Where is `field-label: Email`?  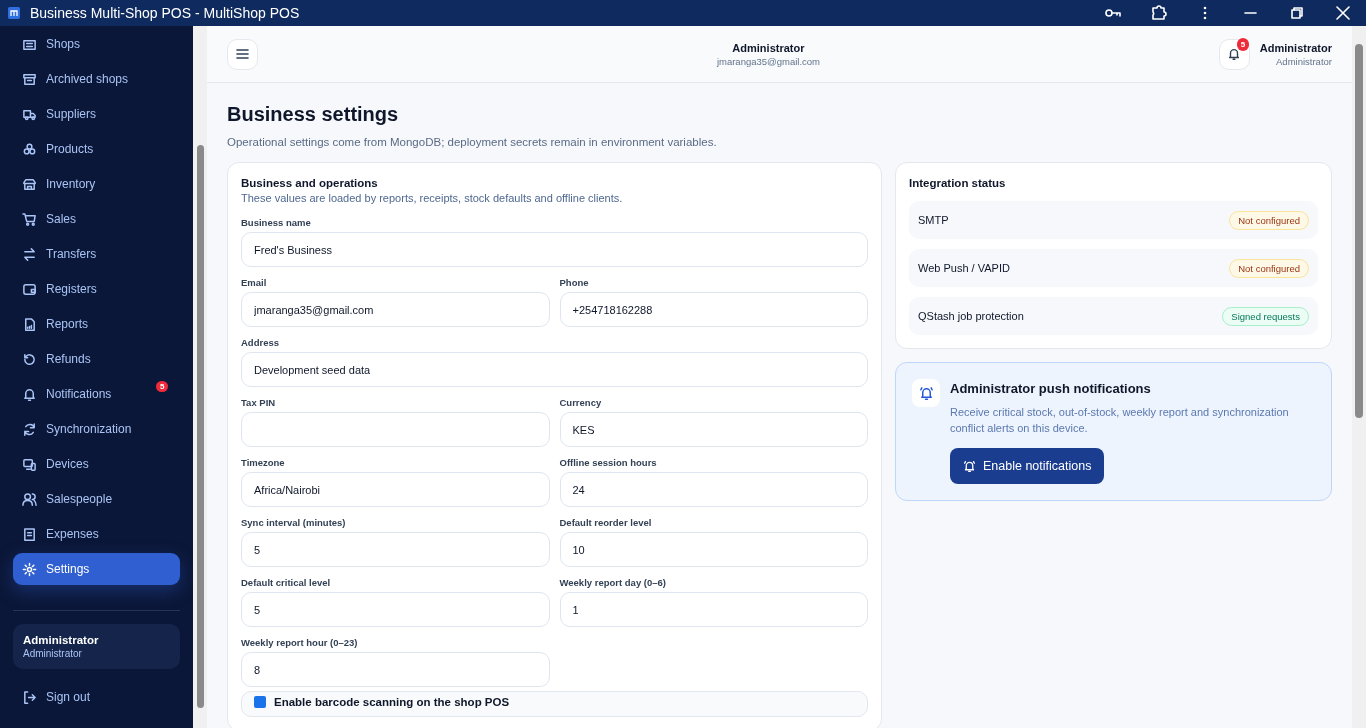 field-label: Email is located at coordinates (254, 282).